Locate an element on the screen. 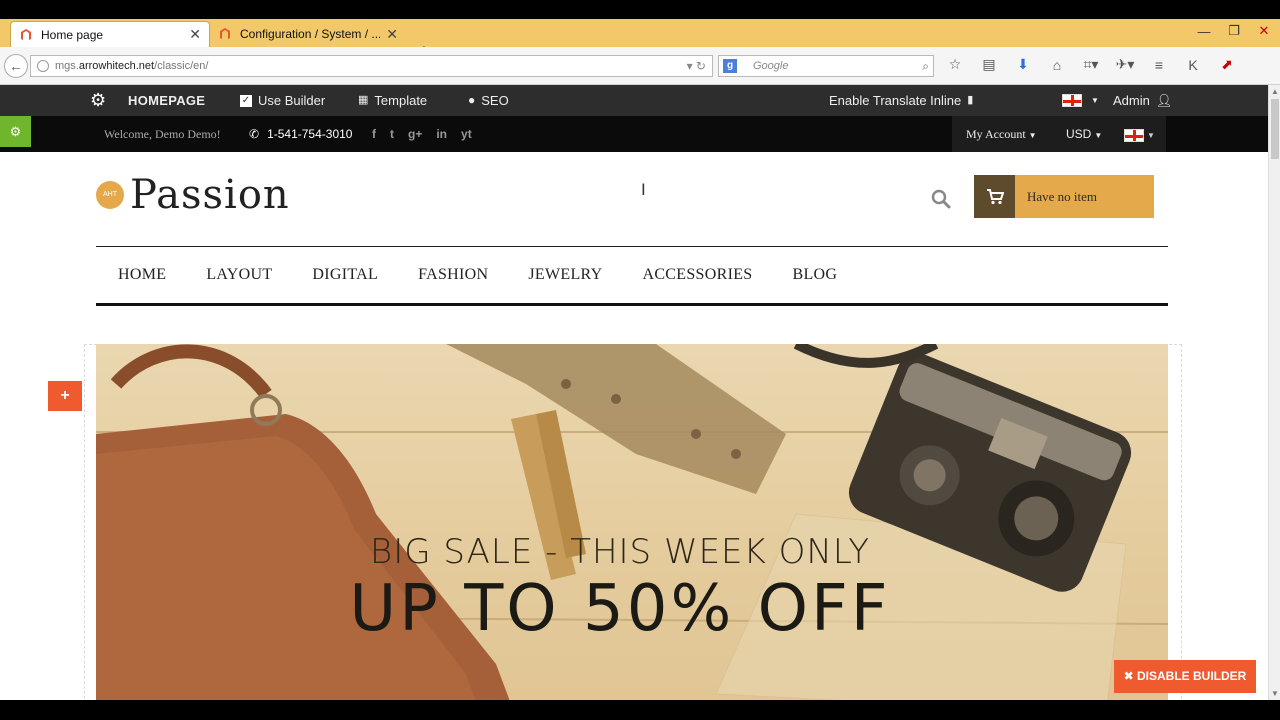  phone-icon: ✆ is located at coordinates (254, 134).